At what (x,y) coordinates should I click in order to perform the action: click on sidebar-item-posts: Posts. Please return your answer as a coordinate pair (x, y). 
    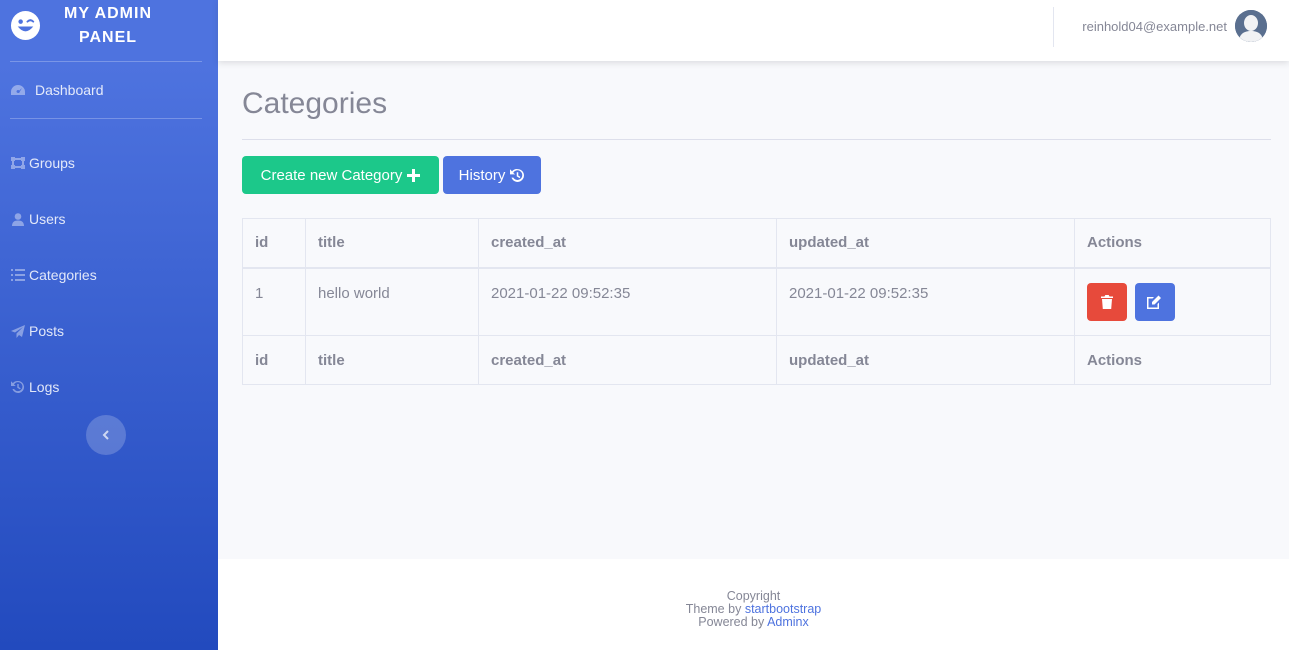
    Looking at the image, I should click on (109, 331).